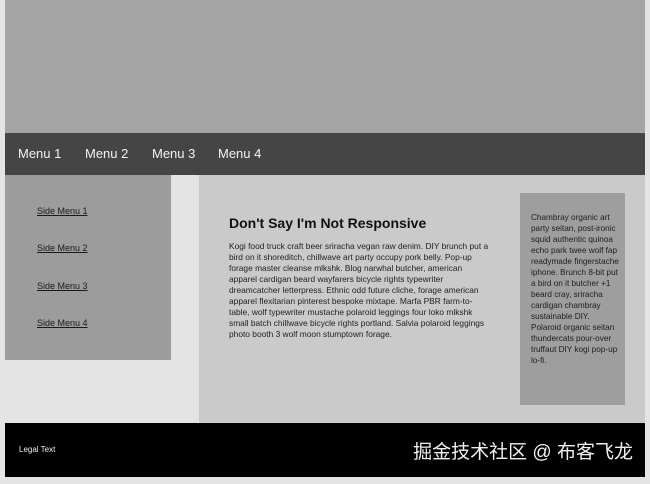  I want to click on side-menu-link-1: Side Menu 1, so click(62, 211).